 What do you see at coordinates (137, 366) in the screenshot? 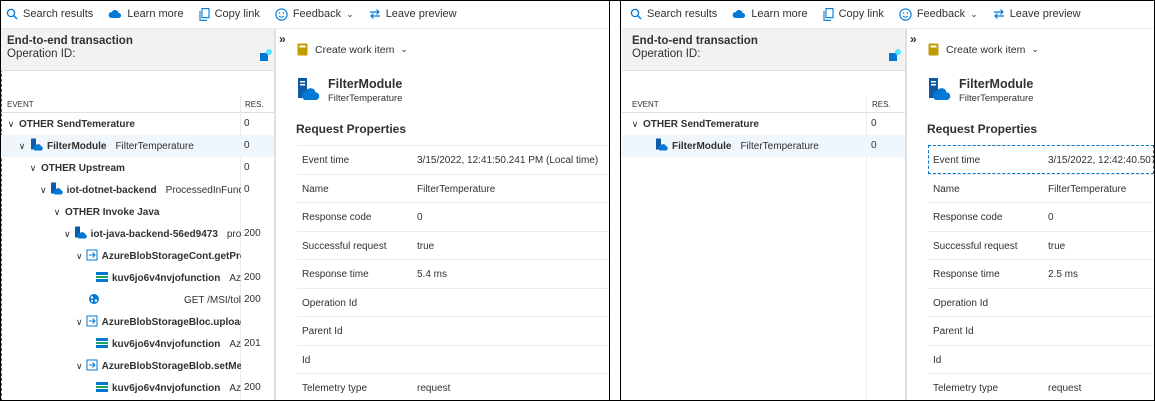
I see `event-row: ∨ AzureBlobStorageBlob.setMet` at bounding box center [137, 366].